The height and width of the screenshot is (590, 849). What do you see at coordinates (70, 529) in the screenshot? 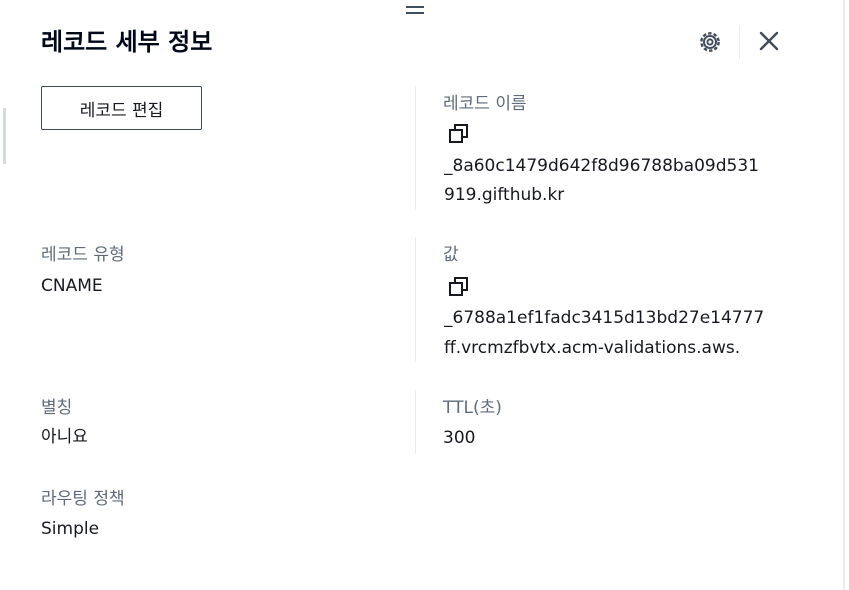
I see `routing-policy-value: Simple` at bounding box center [70, 529].